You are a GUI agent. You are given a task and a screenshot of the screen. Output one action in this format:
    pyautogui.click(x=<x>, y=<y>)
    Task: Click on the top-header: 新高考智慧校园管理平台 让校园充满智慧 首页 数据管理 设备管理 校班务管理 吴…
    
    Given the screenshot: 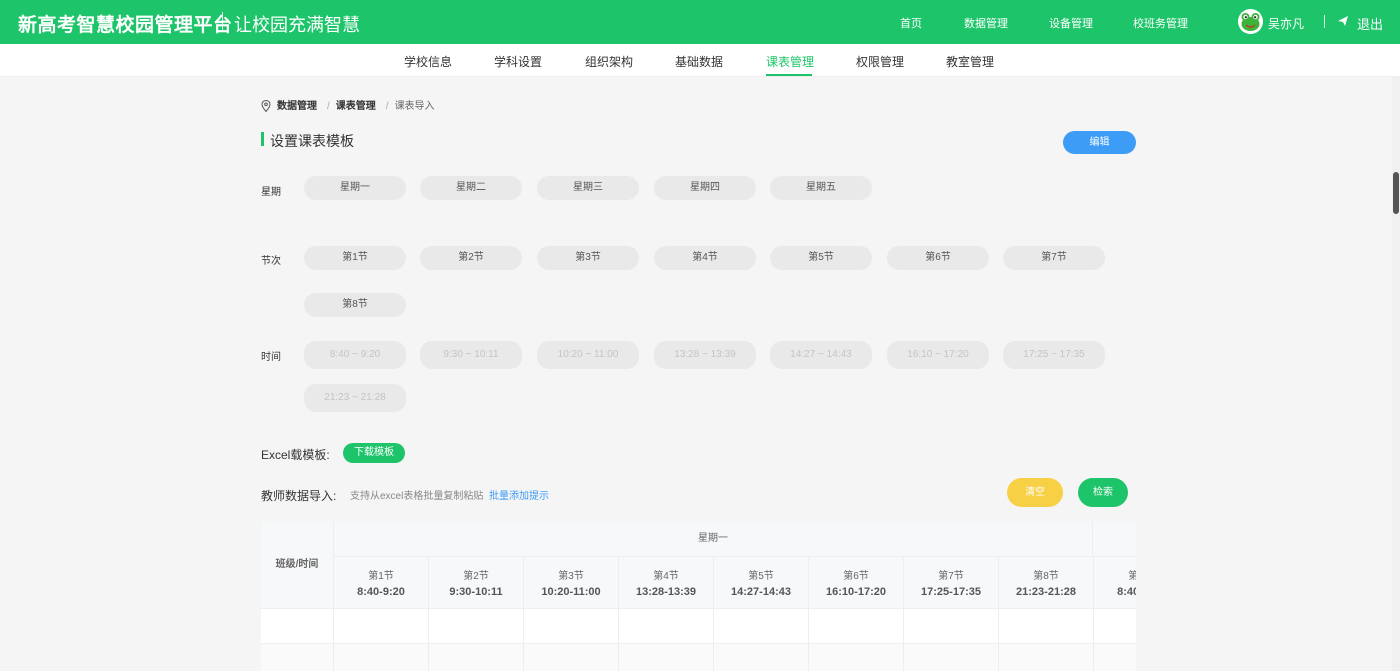 What is the action you would take?
    pyautogui.click(x=700, y=22)
    